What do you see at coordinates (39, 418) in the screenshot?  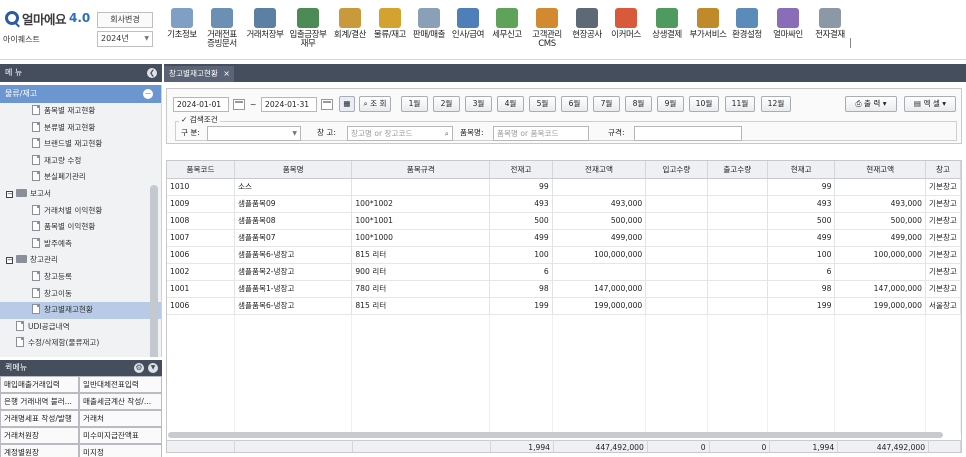 I see `quick-menu-item: 거래명세표 작성/발행` at bounding box center [39, 418].